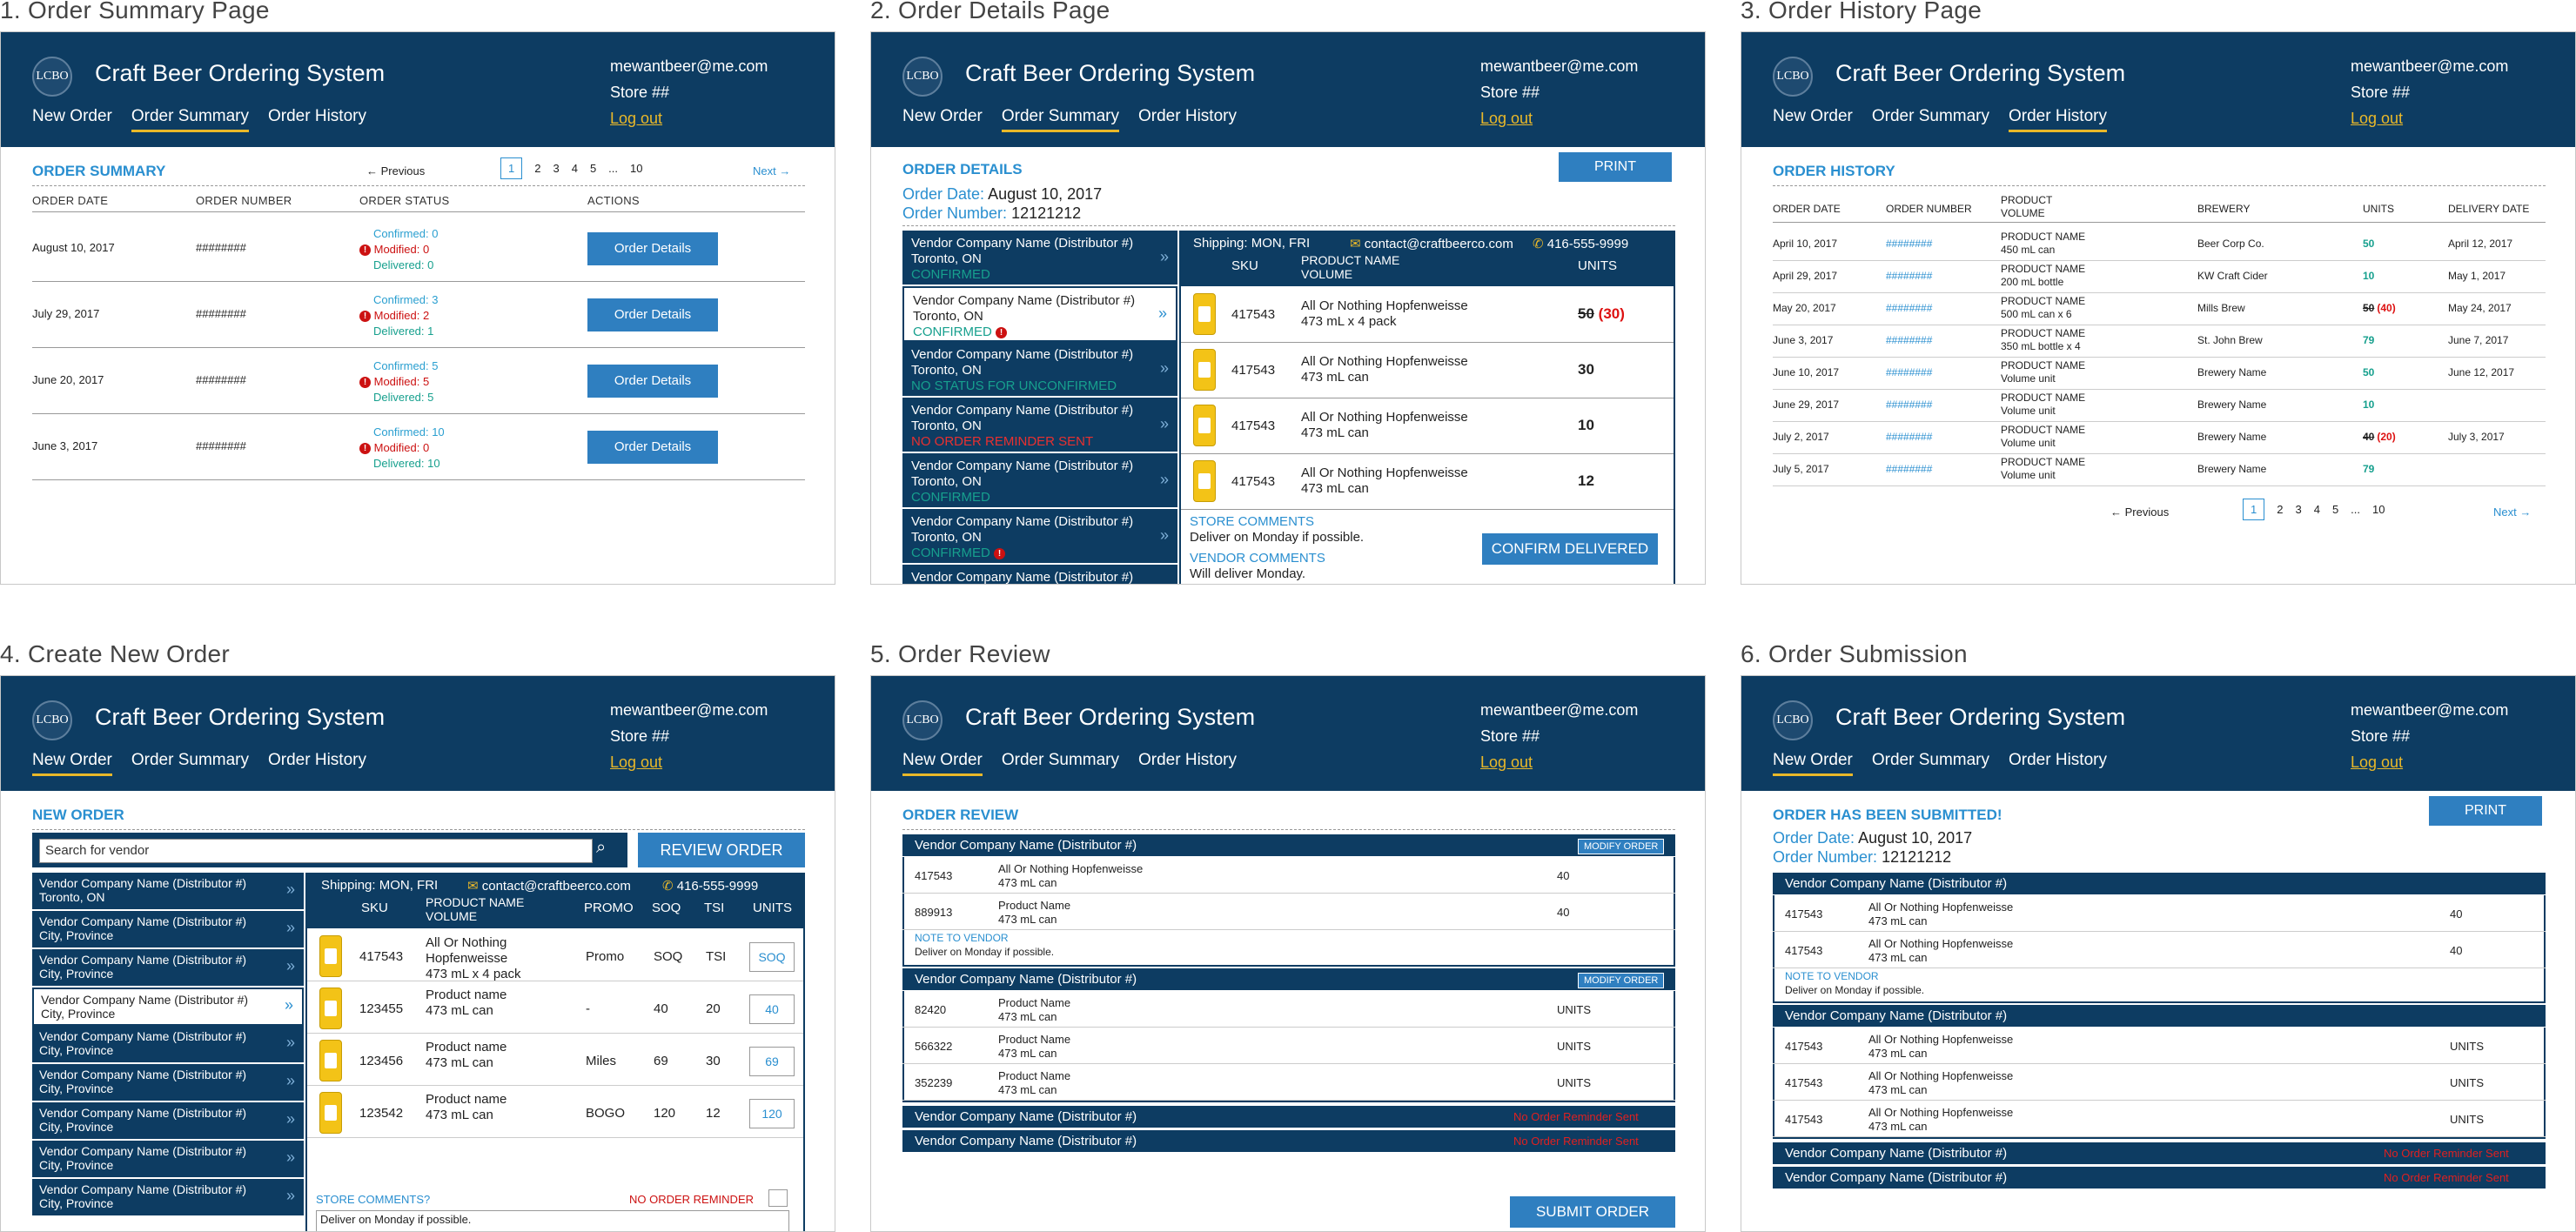 The image size is (2576, 1232). Describe the element at coordinates (601, 848) in the screenshot. I see `search-icon: ⌕` at that location.